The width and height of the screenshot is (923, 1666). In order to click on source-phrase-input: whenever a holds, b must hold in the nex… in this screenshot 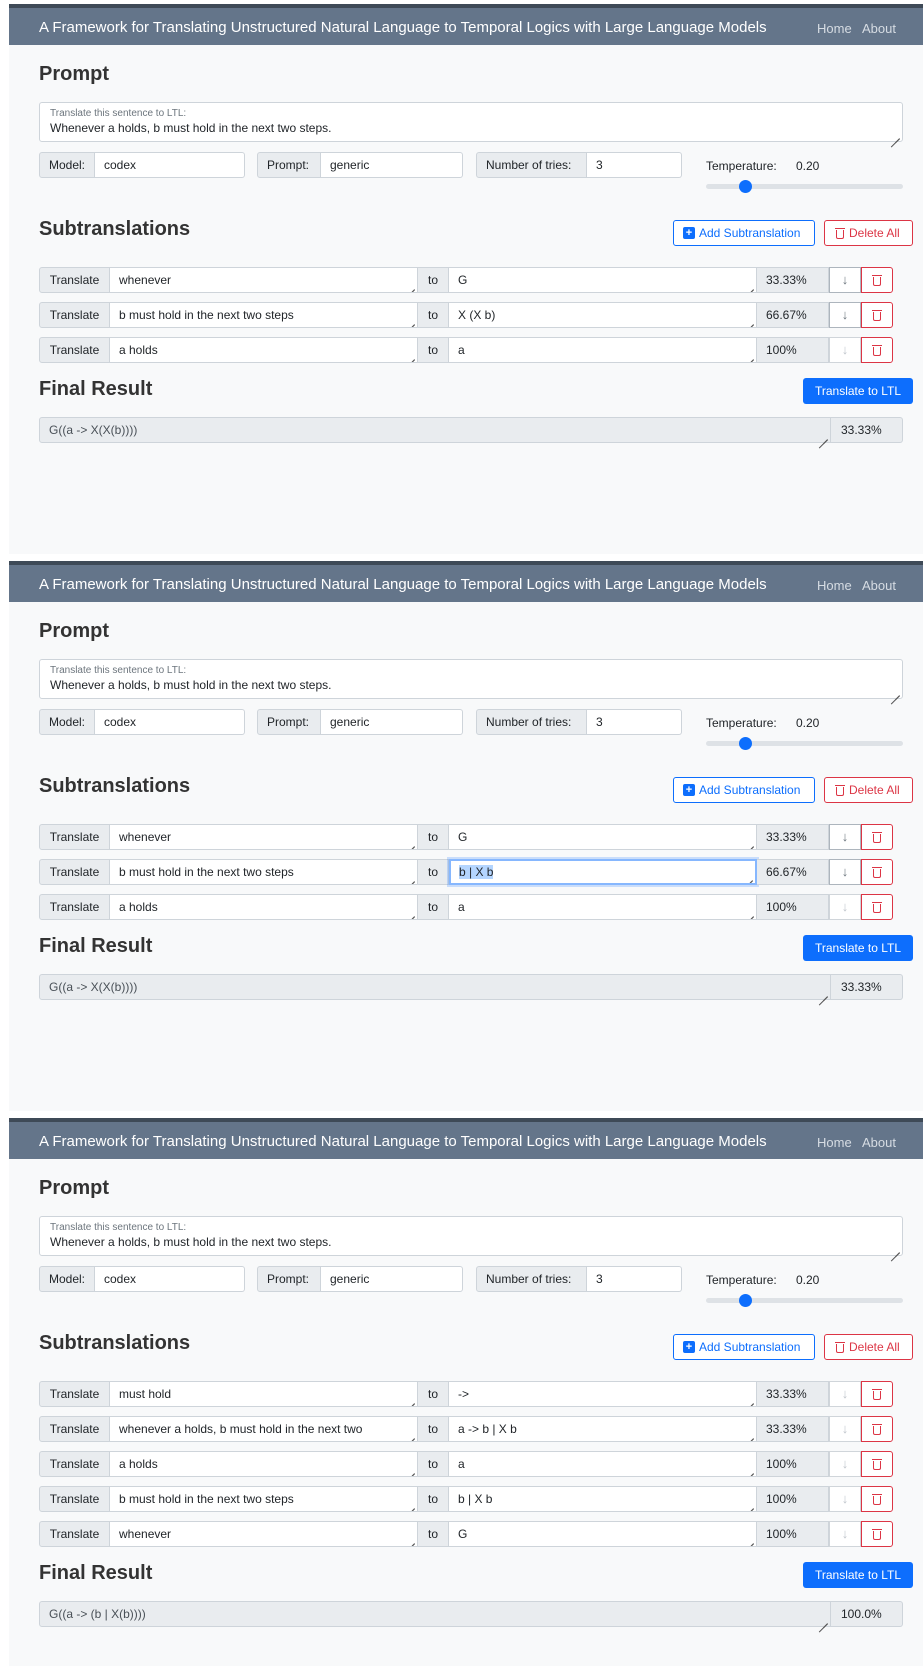, I will do `click(264, 1429)`.